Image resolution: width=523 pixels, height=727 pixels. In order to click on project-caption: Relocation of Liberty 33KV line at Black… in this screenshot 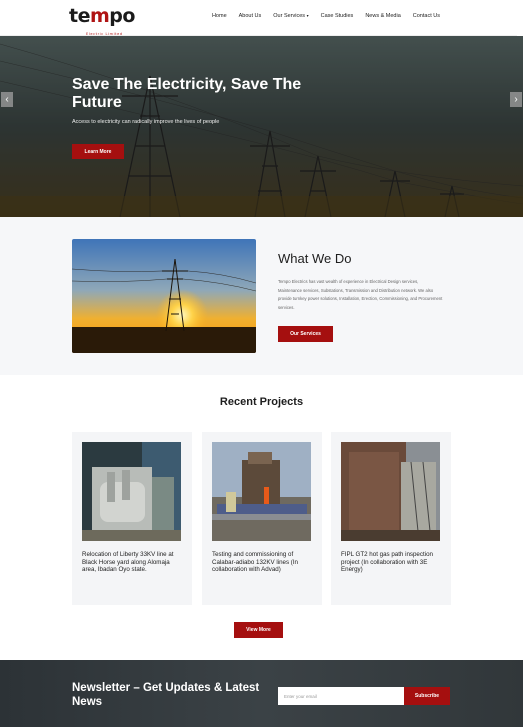, I will do `click(128, 562)`.